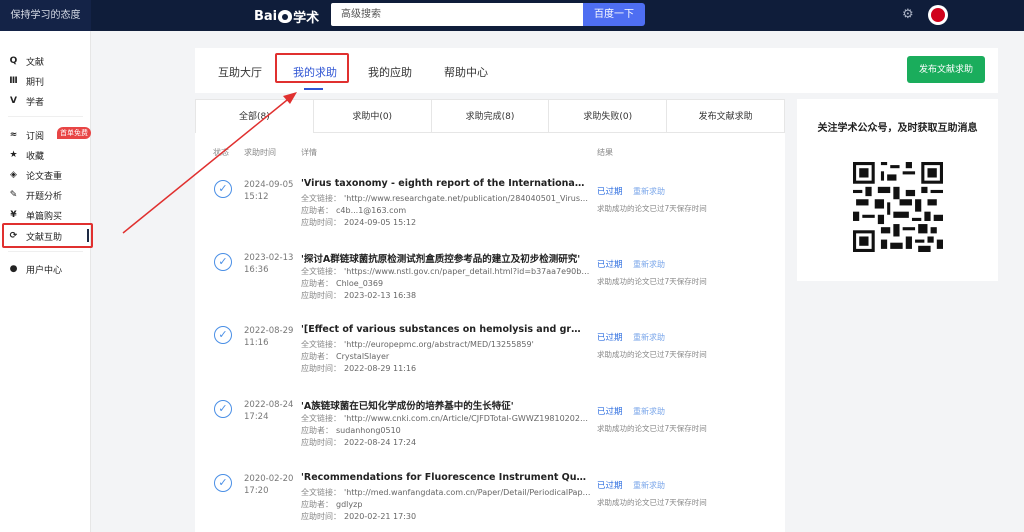 The width and height of the screenshot is (1024, 532). I want to click on sidebar-item-label: 学者, so click(35, 102).